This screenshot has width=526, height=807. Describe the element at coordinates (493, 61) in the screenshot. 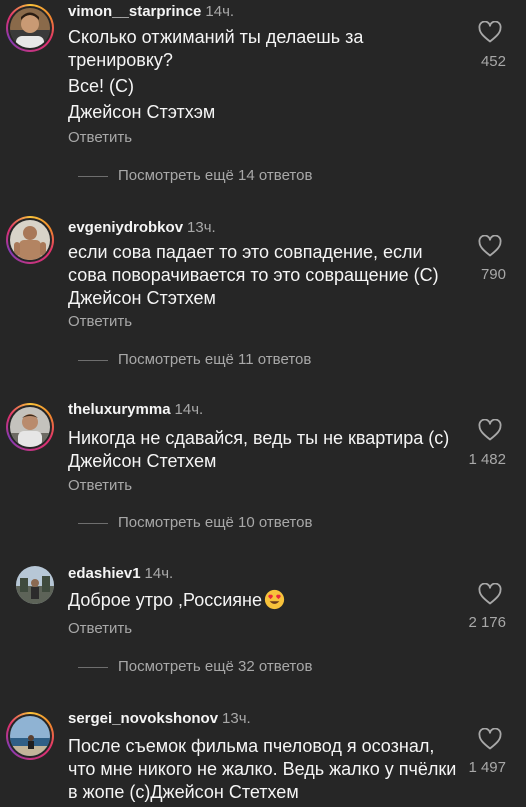

I see `like-count: 452` at that location.